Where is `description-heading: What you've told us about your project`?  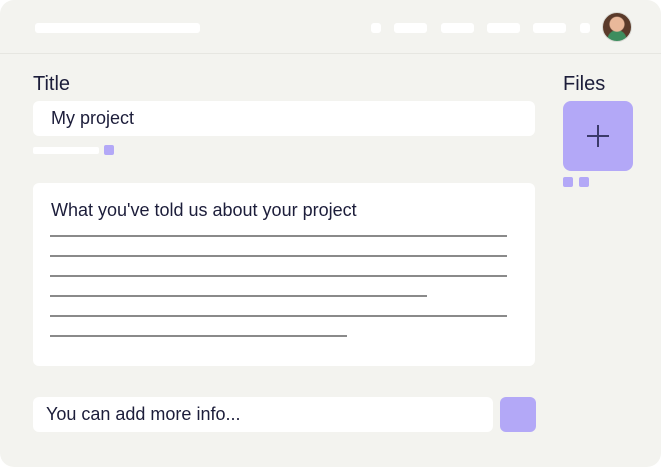 description-heading: What you've told us about your project is located at coordinates (204, 210).